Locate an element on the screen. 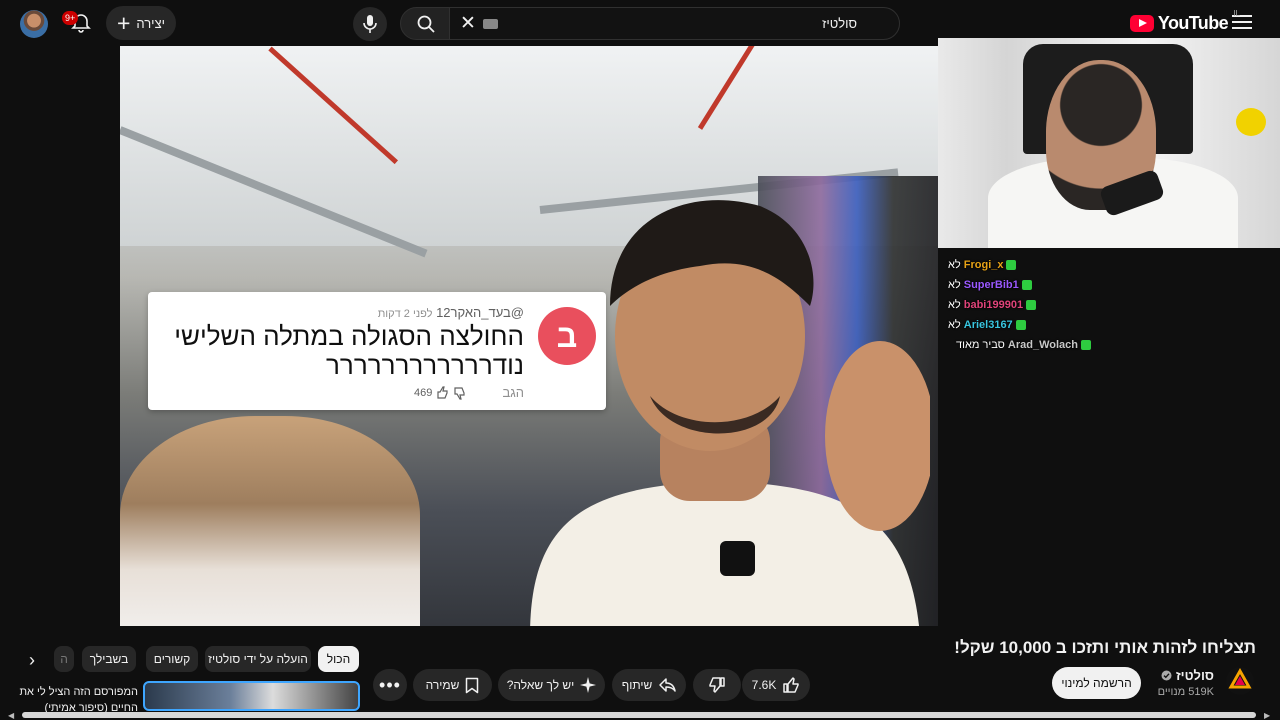 The width and height of the screenshot is (1280, 720). chip-for-you: בשבילך is located at coordinates (109, 659).